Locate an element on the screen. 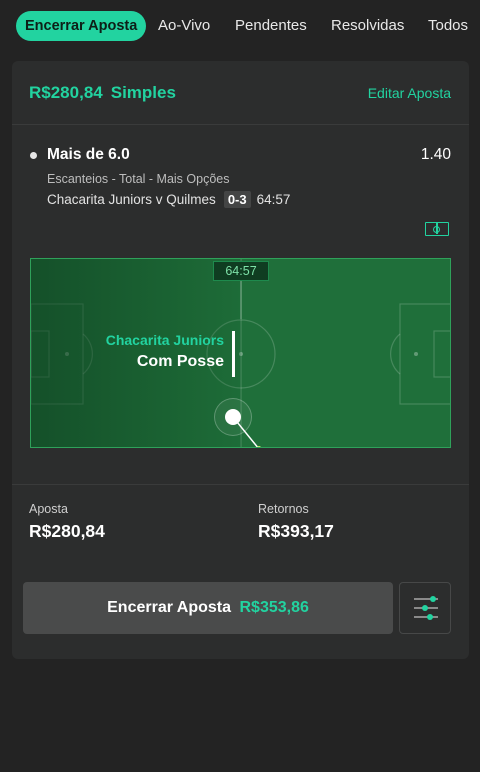  match-score: 0-3 is located at coordinates (237, 199).